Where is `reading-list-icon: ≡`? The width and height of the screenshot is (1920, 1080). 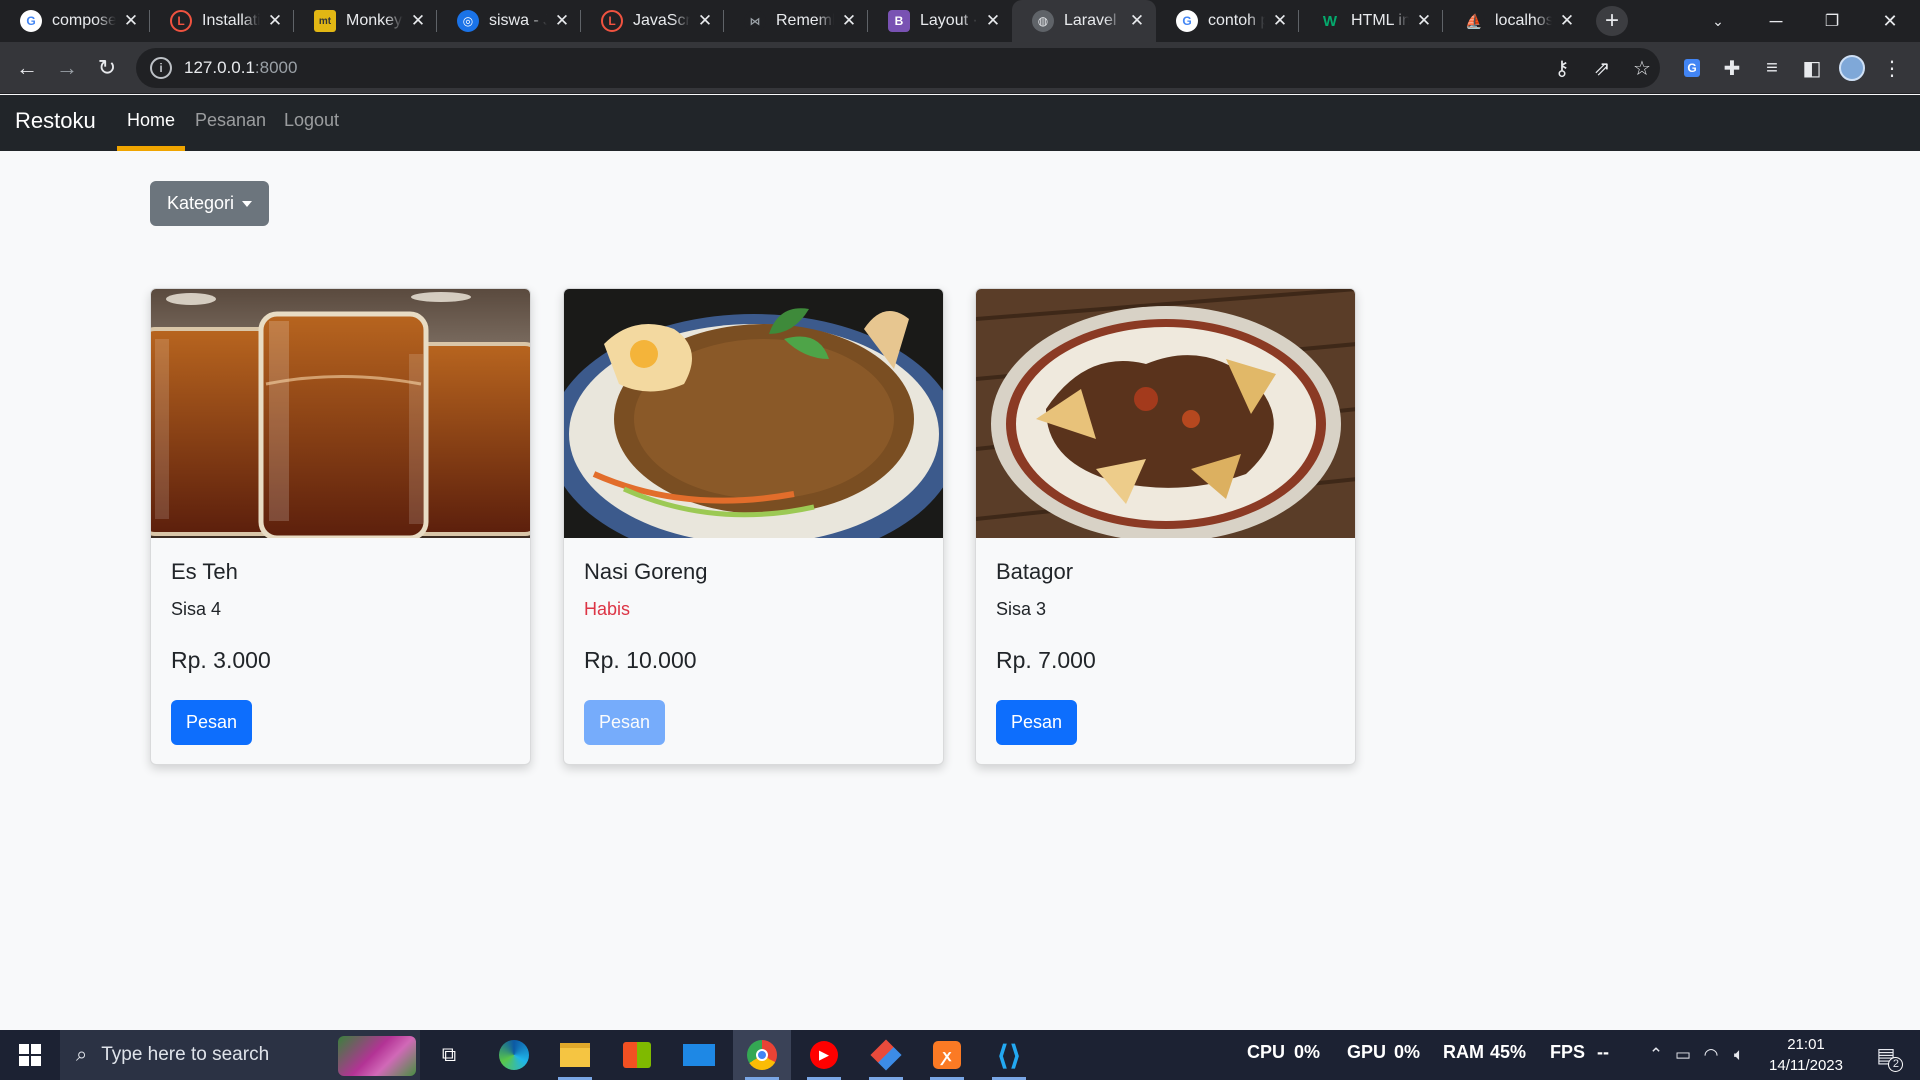 reading-list-icon: ≡ is located at coordinates (1772, 68).